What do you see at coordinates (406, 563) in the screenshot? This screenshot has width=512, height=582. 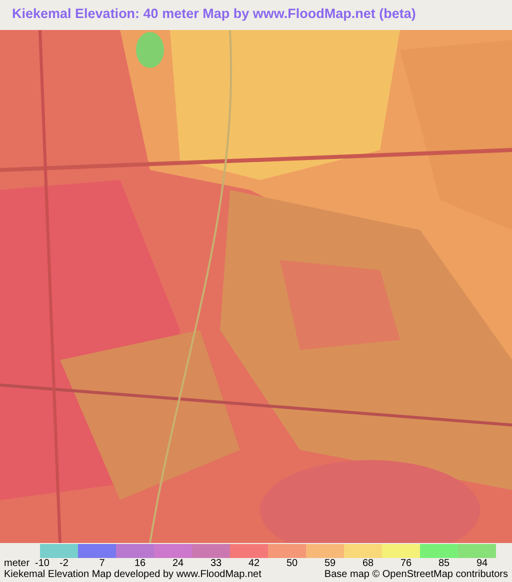 I see `legend-value: 76` at bounding box center [406, 563].